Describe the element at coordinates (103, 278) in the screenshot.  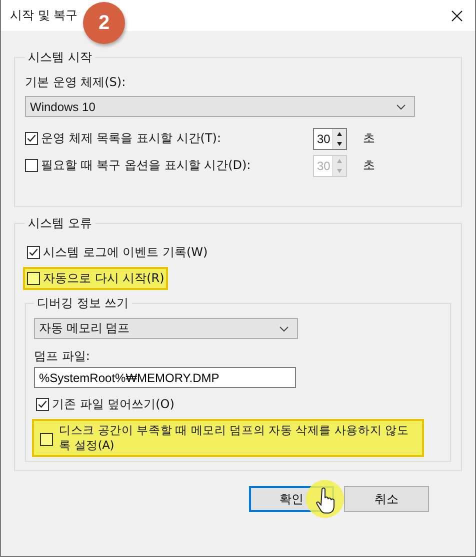
I see `checkbox-label: 자동으로 다시 시작(R)` at that location.